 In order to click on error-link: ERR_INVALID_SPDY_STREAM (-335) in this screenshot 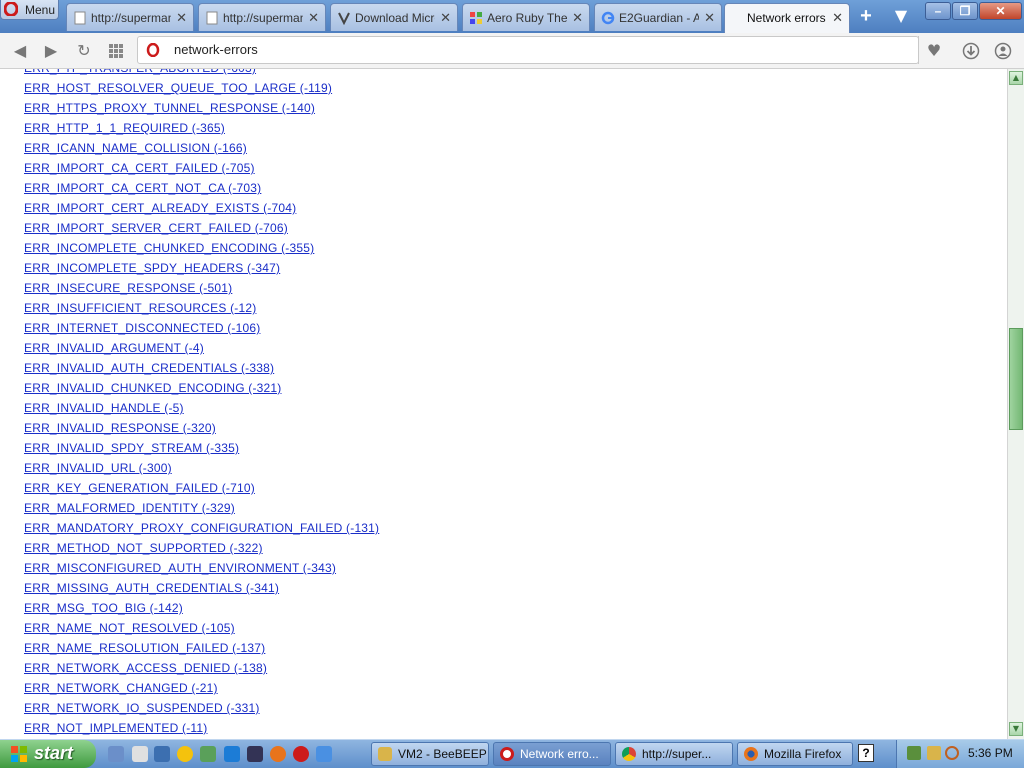, I will do `click(131, 448)`.